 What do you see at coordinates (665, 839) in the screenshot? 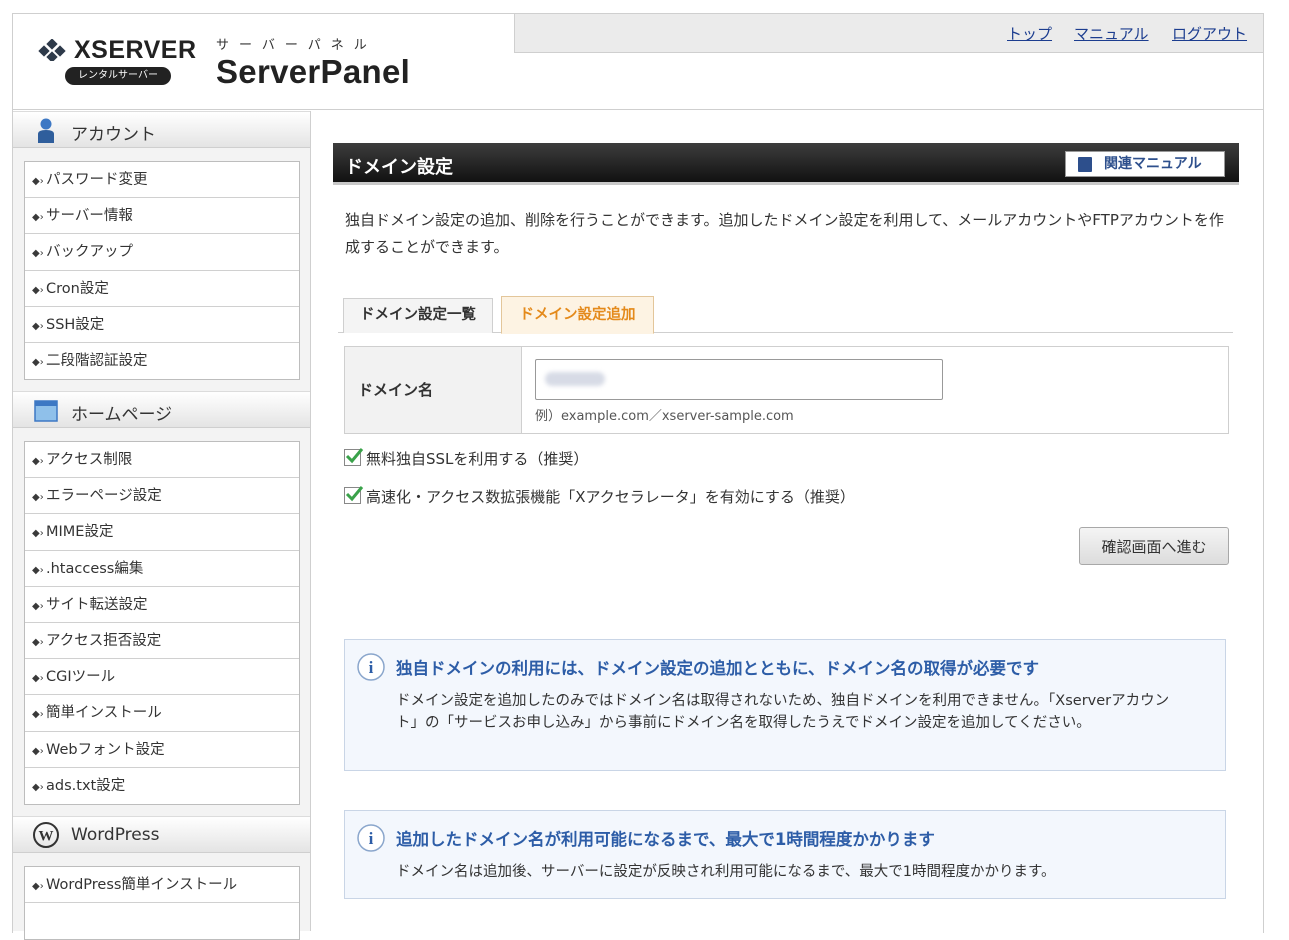
I see `notice-heading: 追加したドメイン名が利用可能になるまで、最大で1時間程度かかります` at bounding box center [665, 839].